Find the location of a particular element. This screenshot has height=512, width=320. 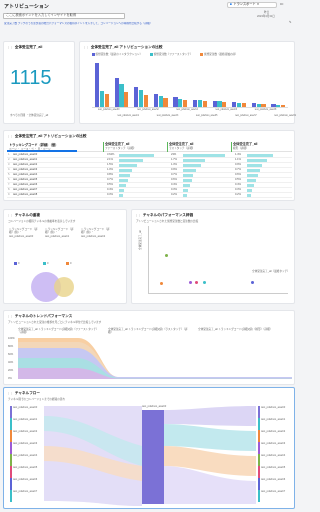

flow-node is located at coordinates (153, 457).